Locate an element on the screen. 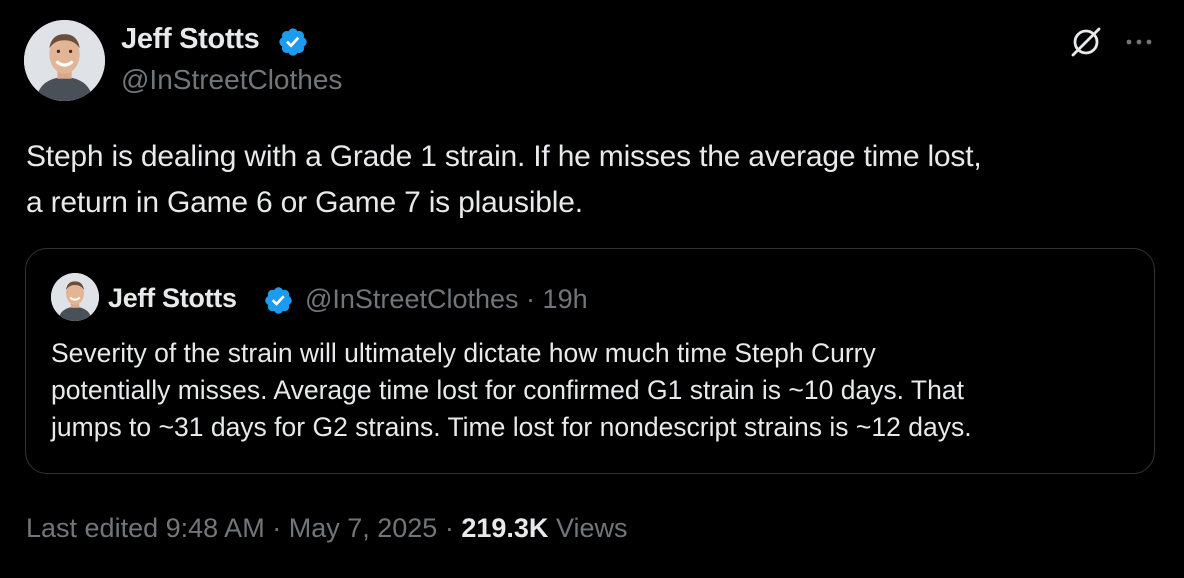  quote-meta: @InStreetClothes · 19h is located at coordinates (446, 299).